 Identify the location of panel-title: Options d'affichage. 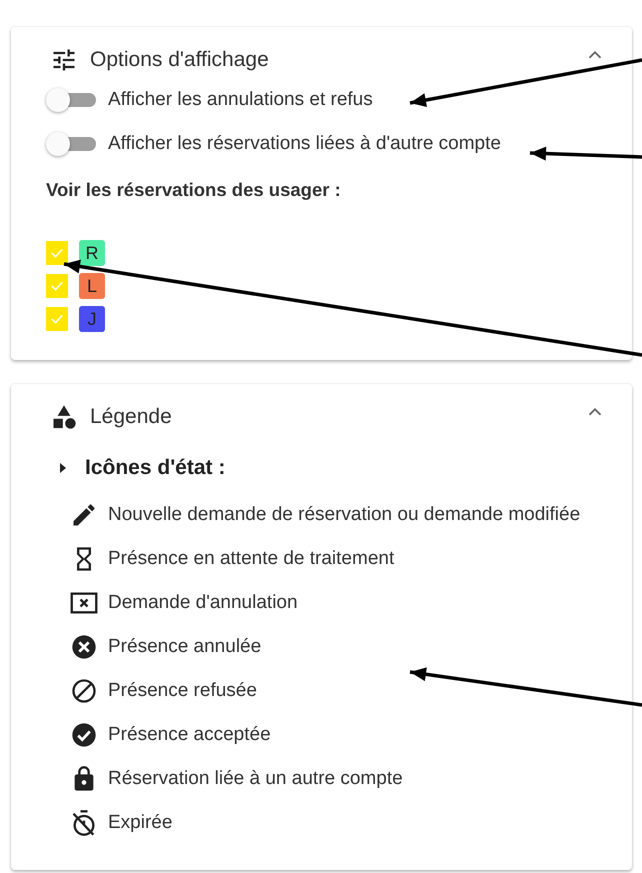
(180, 60).